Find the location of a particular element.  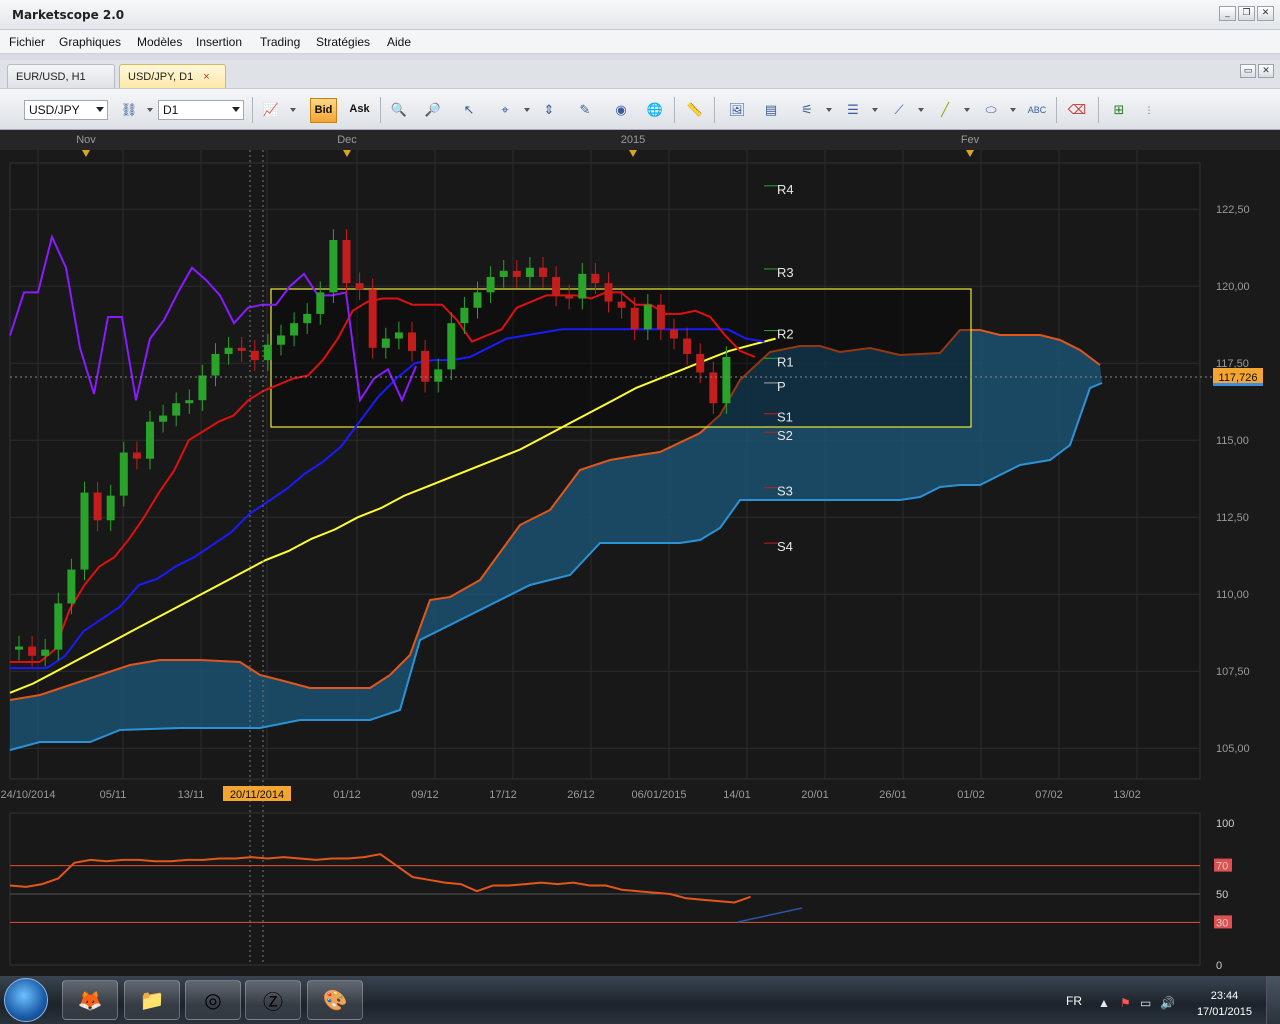

tray-arrow-icon: ▲ is located at coordinates (1104, 1003).